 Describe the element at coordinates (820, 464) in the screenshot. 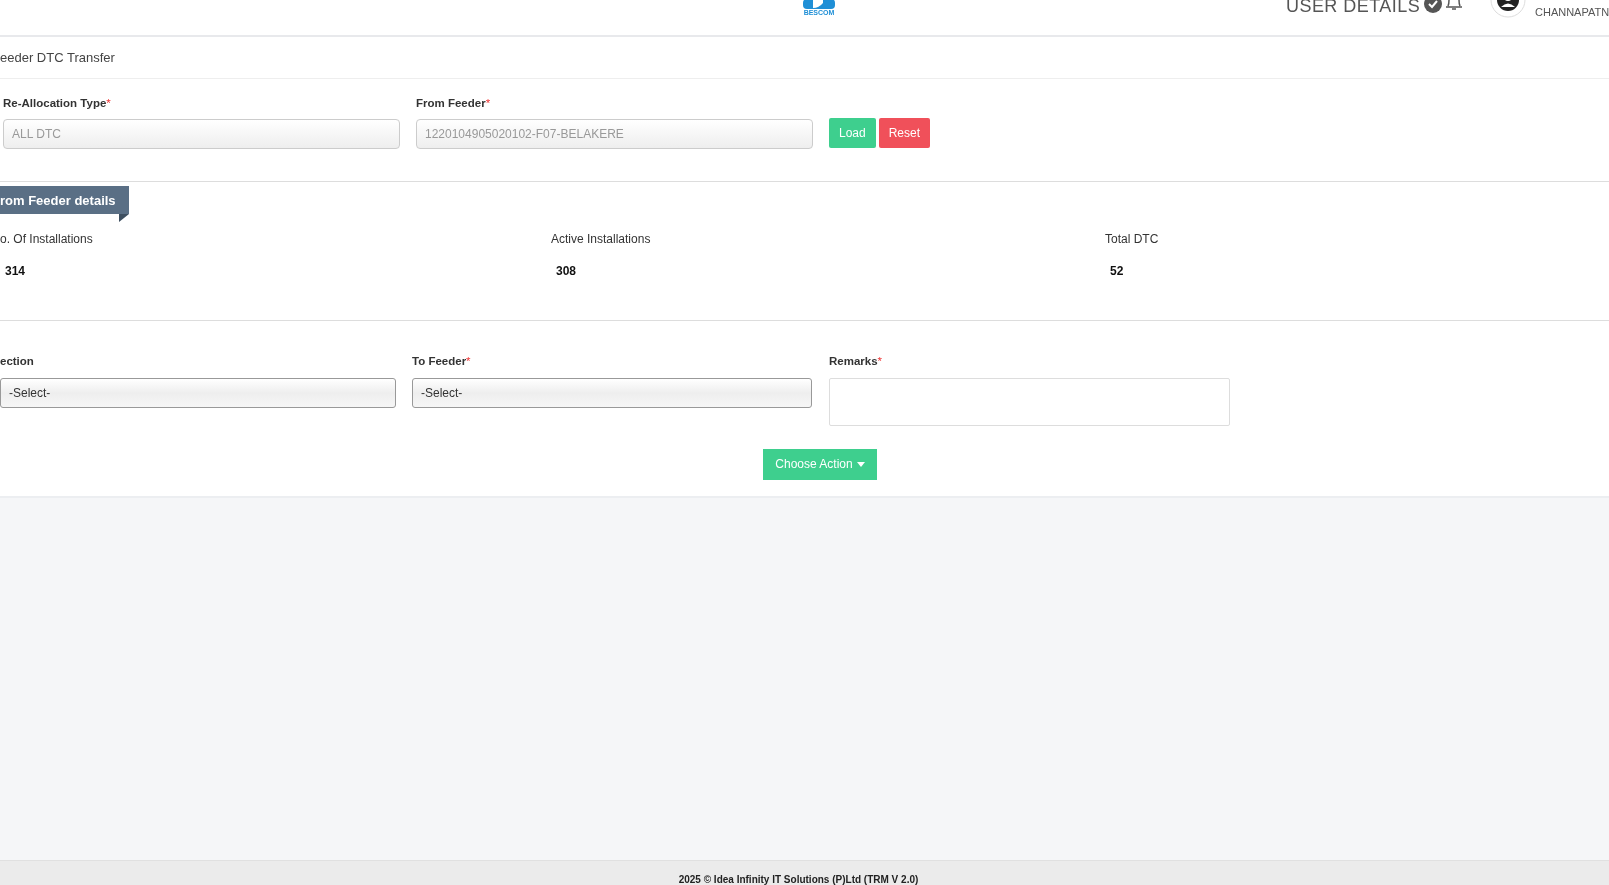

I see `choose-action-button: Choose Action` at that location.